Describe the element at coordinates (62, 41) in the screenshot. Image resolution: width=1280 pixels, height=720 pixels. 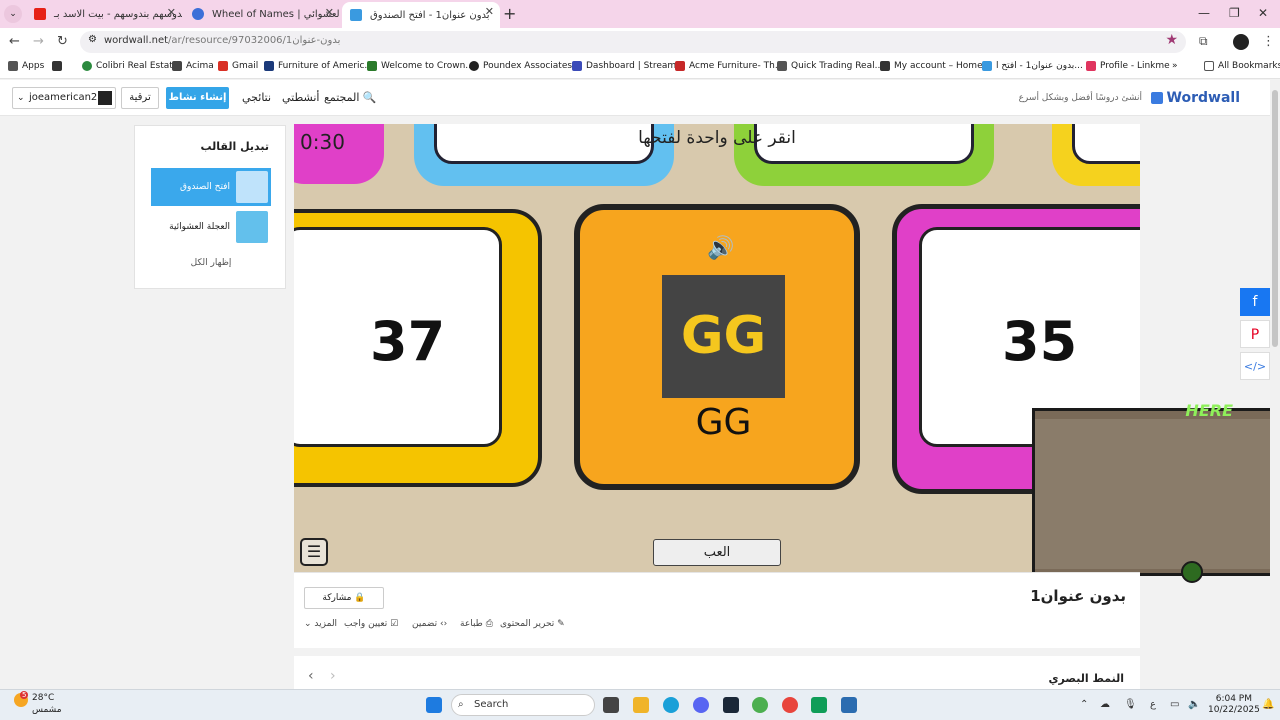
I see `reload-icon: ↻` at that location.